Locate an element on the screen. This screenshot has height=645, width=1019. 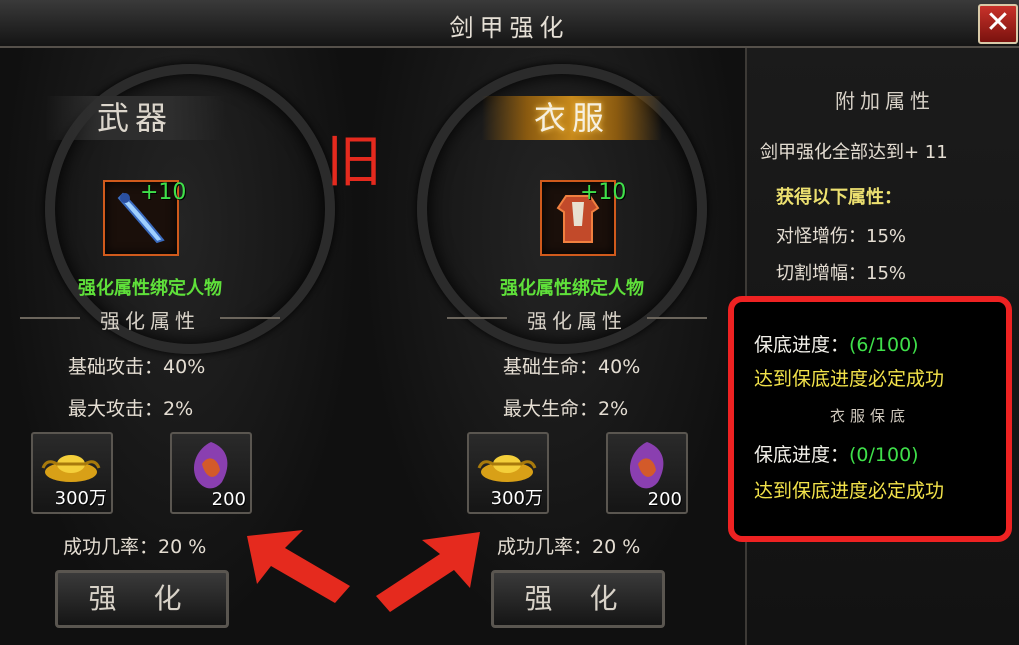
stat-label: 最大攻击： is located at coordinates (116, 409).